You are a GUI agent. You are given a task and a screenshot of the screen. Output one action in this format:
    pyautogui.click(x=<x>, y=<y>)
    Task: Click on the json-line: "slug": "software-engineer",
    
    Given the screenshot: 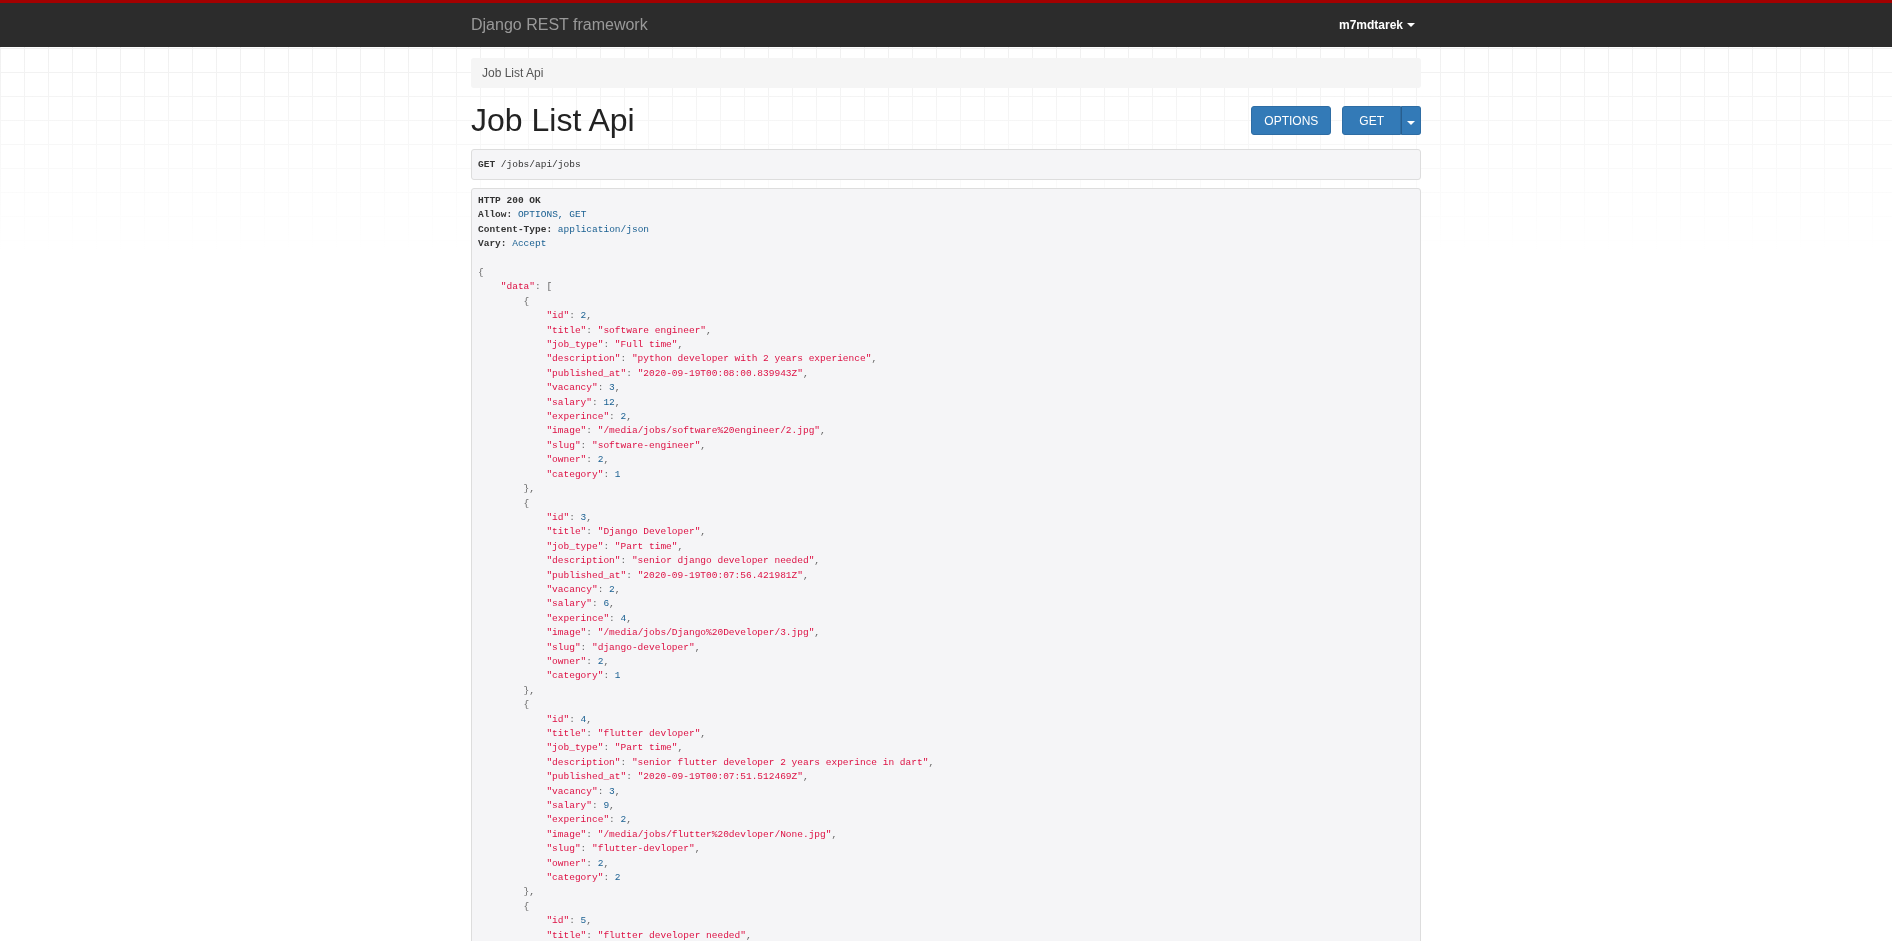 What is the action you would take?
    pyautogui.click(x=626, y=445)
    